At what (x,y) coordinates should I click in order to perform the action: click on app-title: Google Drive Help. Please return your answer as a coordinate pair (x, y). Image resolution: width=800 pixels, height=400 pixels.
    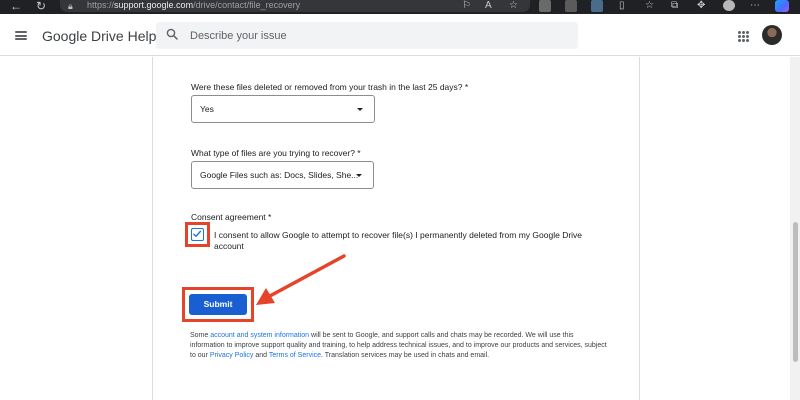
    Looking at the image, I should click on (99, 36).